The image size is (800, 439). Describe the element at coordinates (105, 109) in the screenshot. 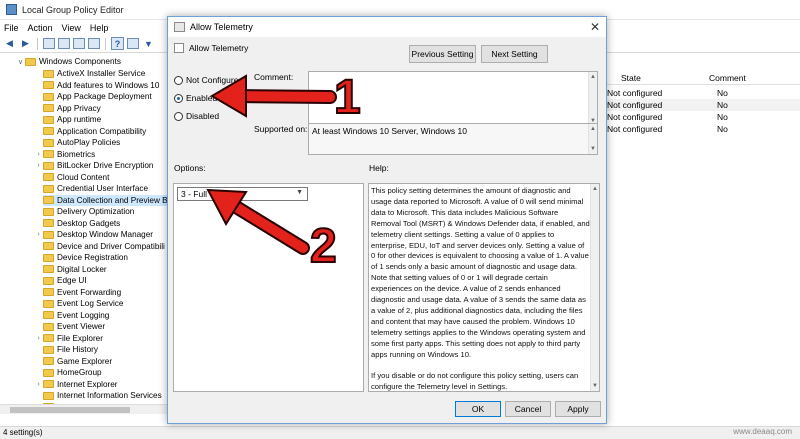

I see `tree-item: App Privacy` at that location.